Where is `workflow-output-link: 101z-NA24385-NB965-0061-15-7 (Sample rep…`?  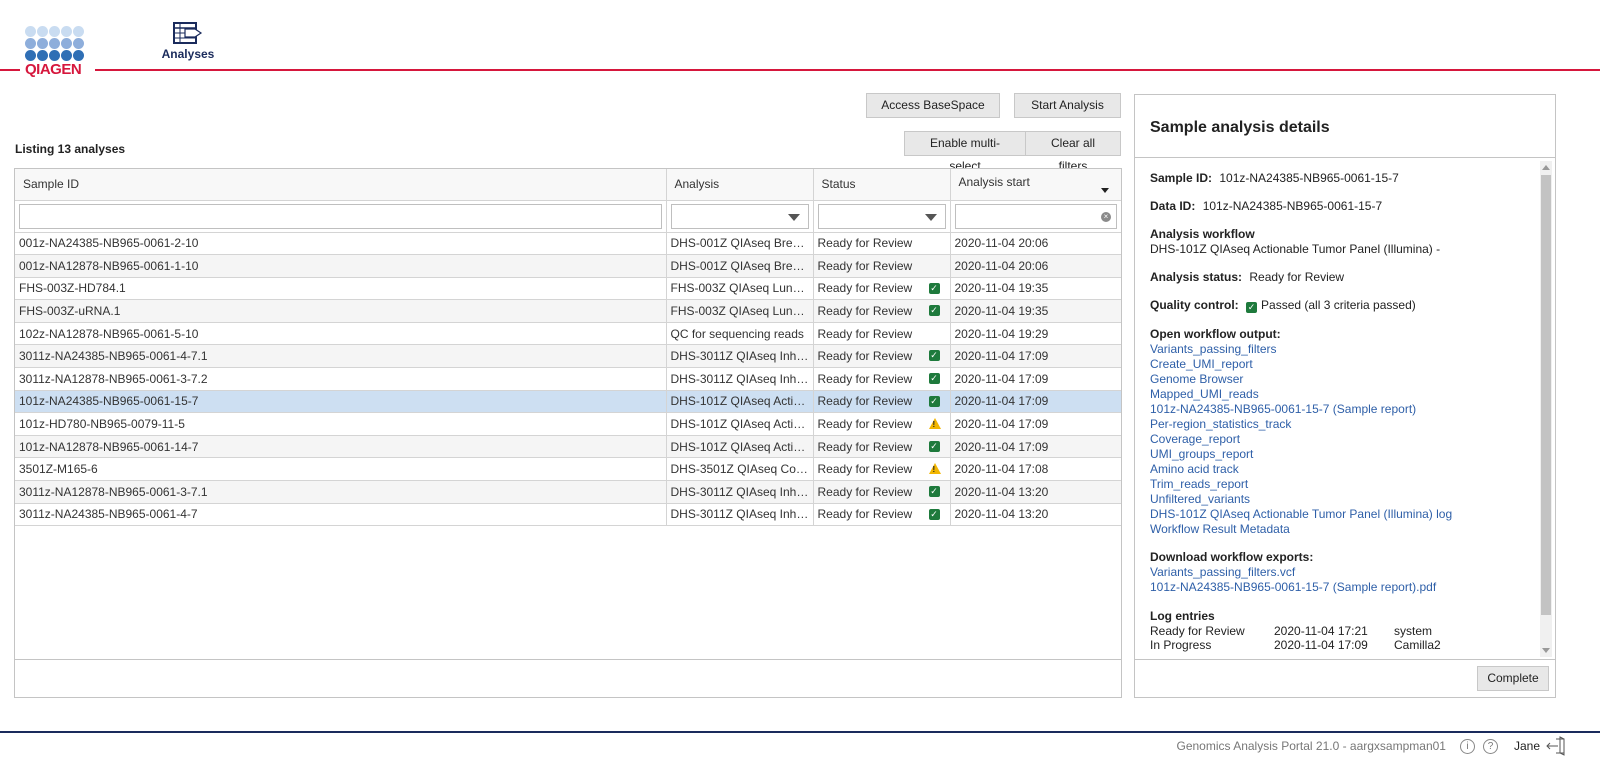 workflow-output-link: 101z-NA24385-NB965-0061-15-7 (Sample rep… is located at coordinates (1345, 409).